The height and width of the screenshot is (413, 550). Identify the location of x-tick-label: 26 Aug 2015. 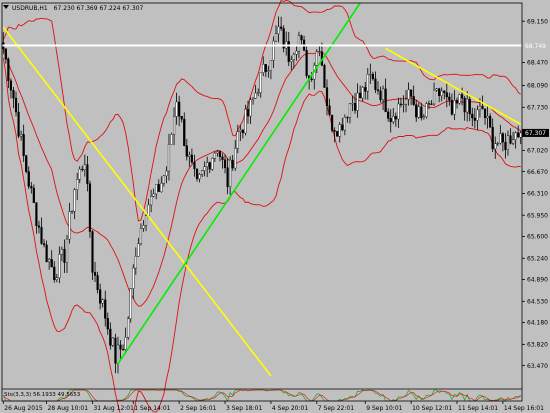
(23, 408).